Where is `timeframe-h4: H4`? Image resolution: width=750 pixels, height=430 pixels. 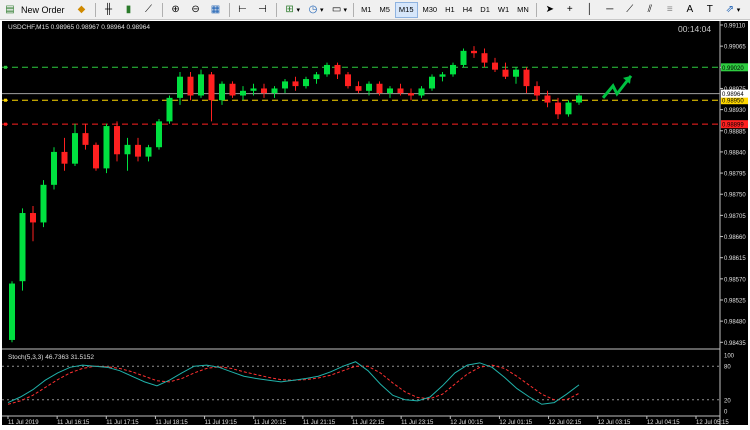
timeframe-h4: H4 is located at coordinates (468, 10).